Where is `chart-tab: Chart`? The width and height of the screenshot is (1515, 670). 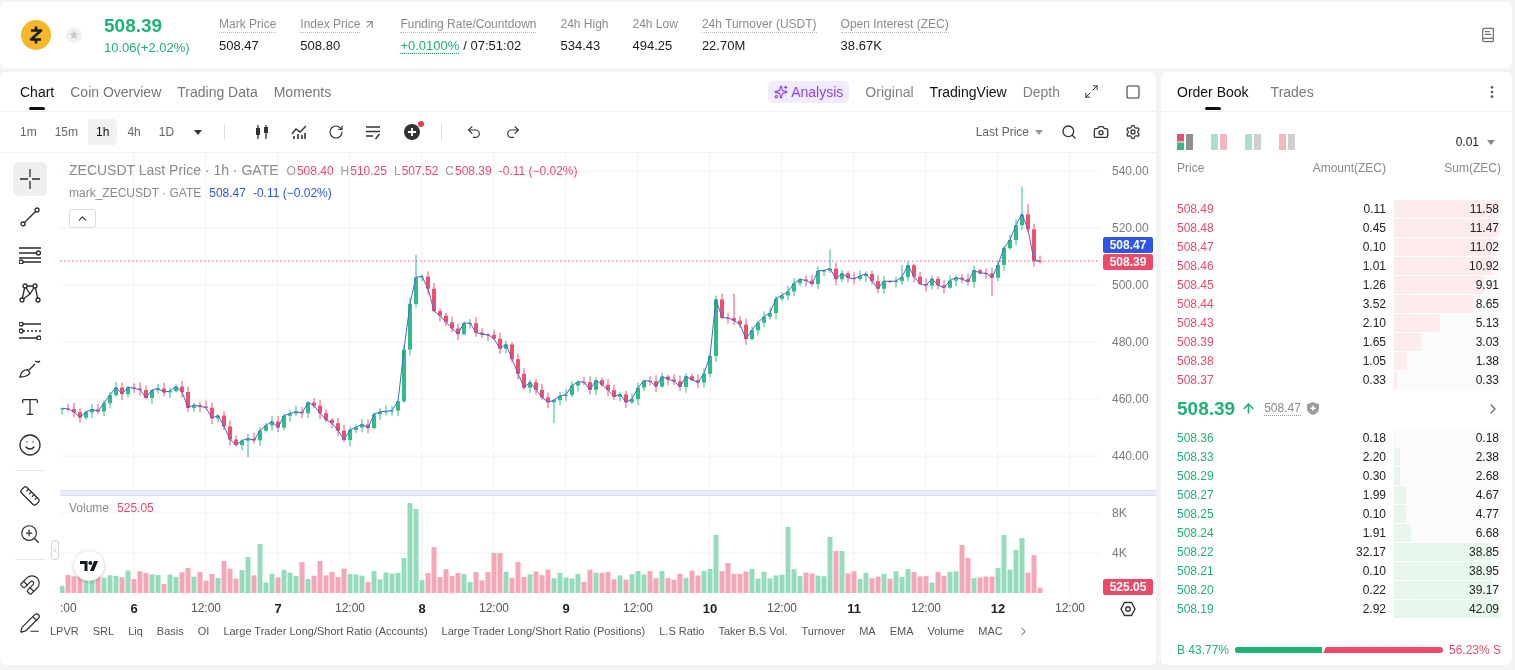
chart-tab: Chart is located at coordinates (37, 91).